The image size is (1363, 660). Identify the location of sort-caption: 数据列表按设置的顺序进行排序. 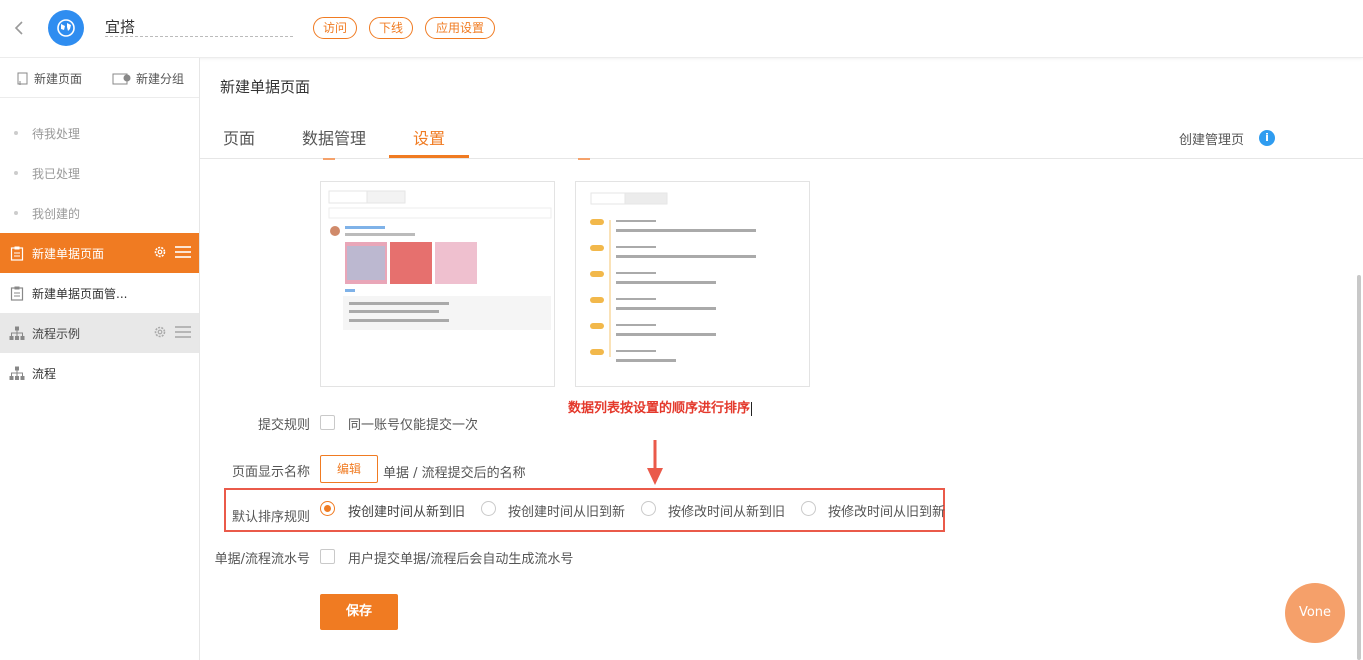
(660, 406).